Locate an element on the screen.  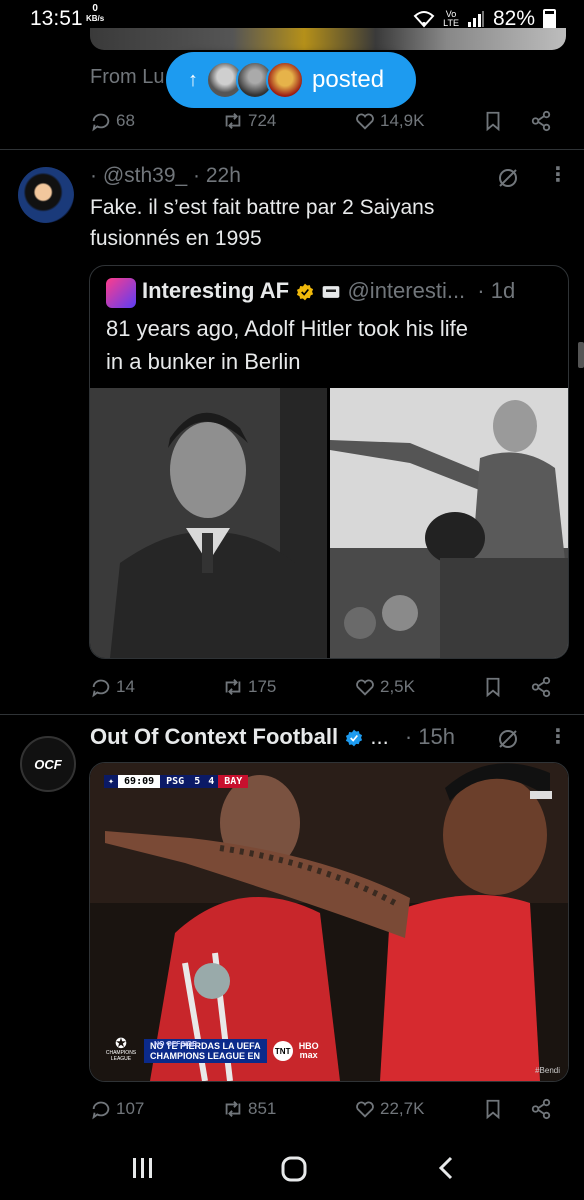
previous-media-image is located at coordinates (328, 39).